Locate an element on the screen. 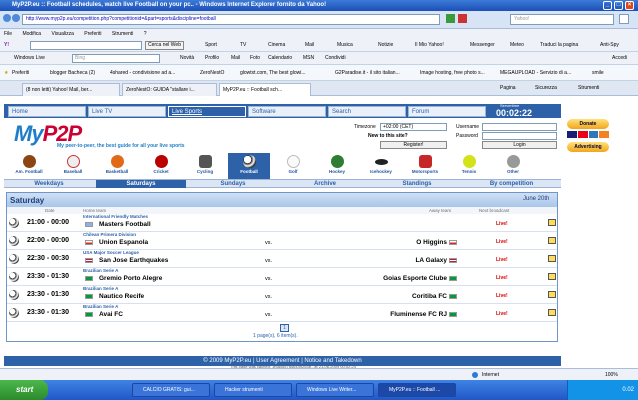 The width and height of the screenshot is (638, 400). menu-file: File is located at coordinates (8, 34).